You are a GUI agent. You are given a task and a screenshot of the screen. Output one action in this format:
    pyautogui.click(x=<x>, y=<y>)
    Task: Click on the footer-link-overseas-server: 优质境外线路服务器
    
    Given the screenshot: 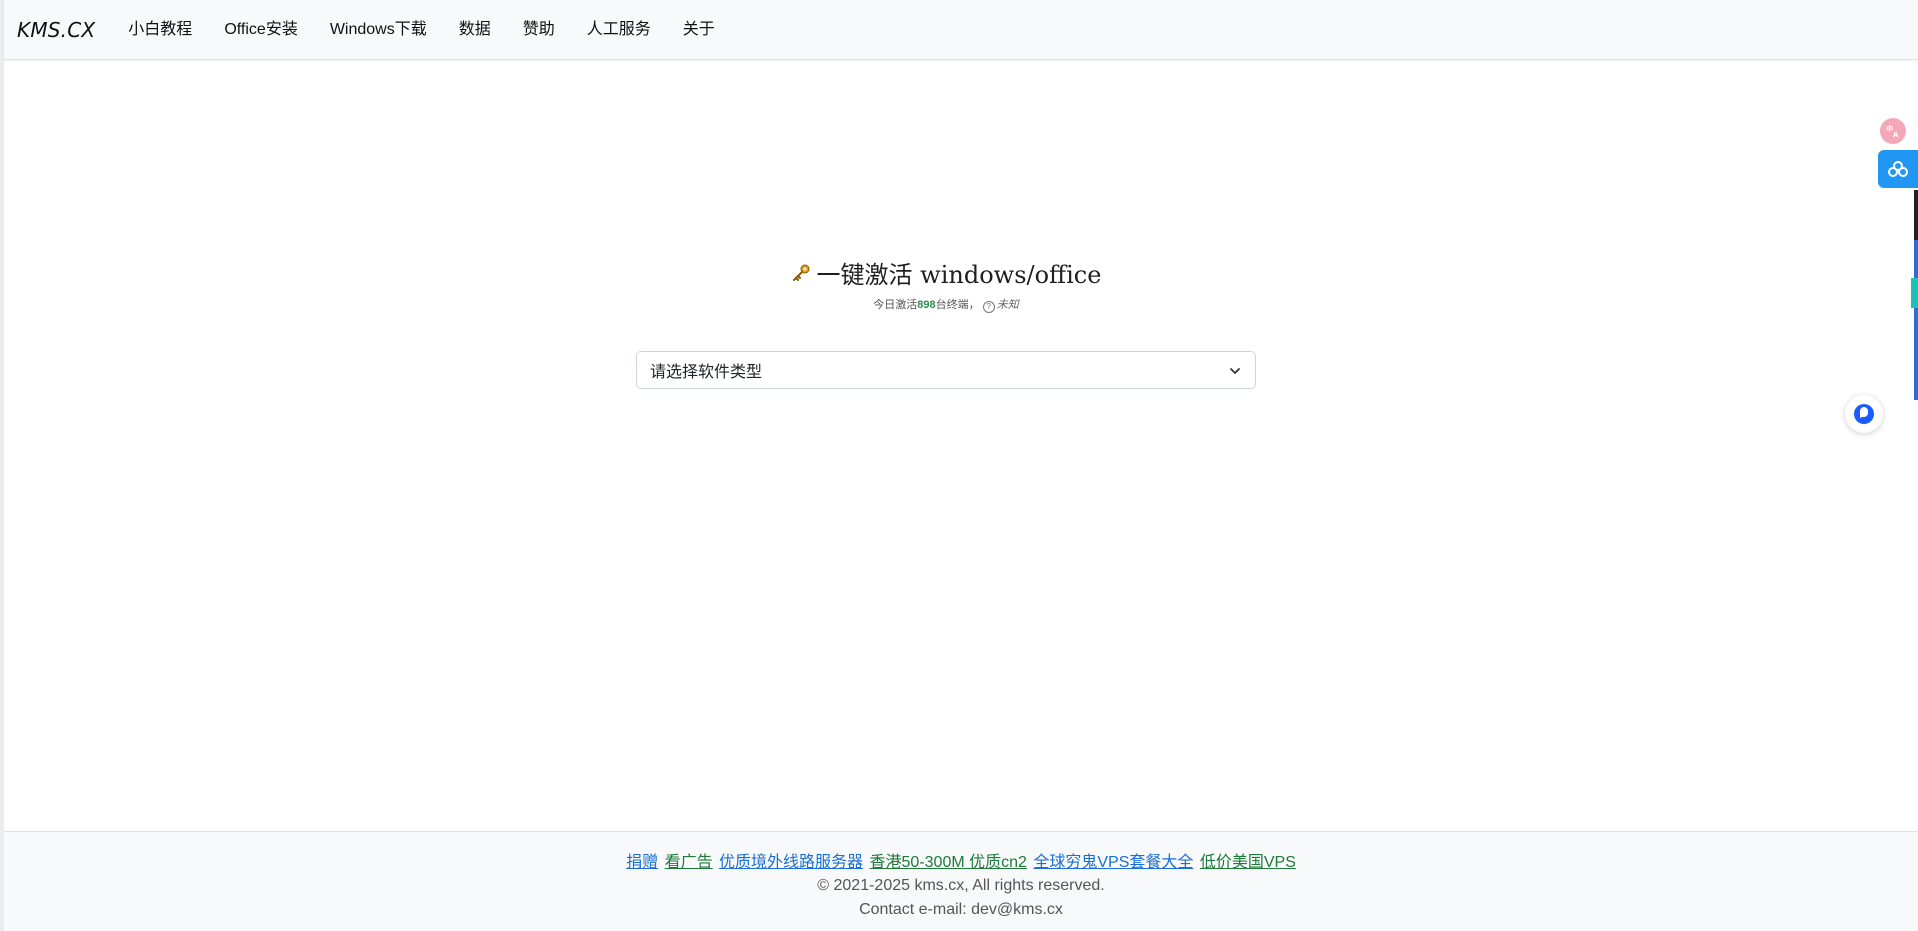 What is the action you would take?
    pyautogui.click(x=791, y=862)
    